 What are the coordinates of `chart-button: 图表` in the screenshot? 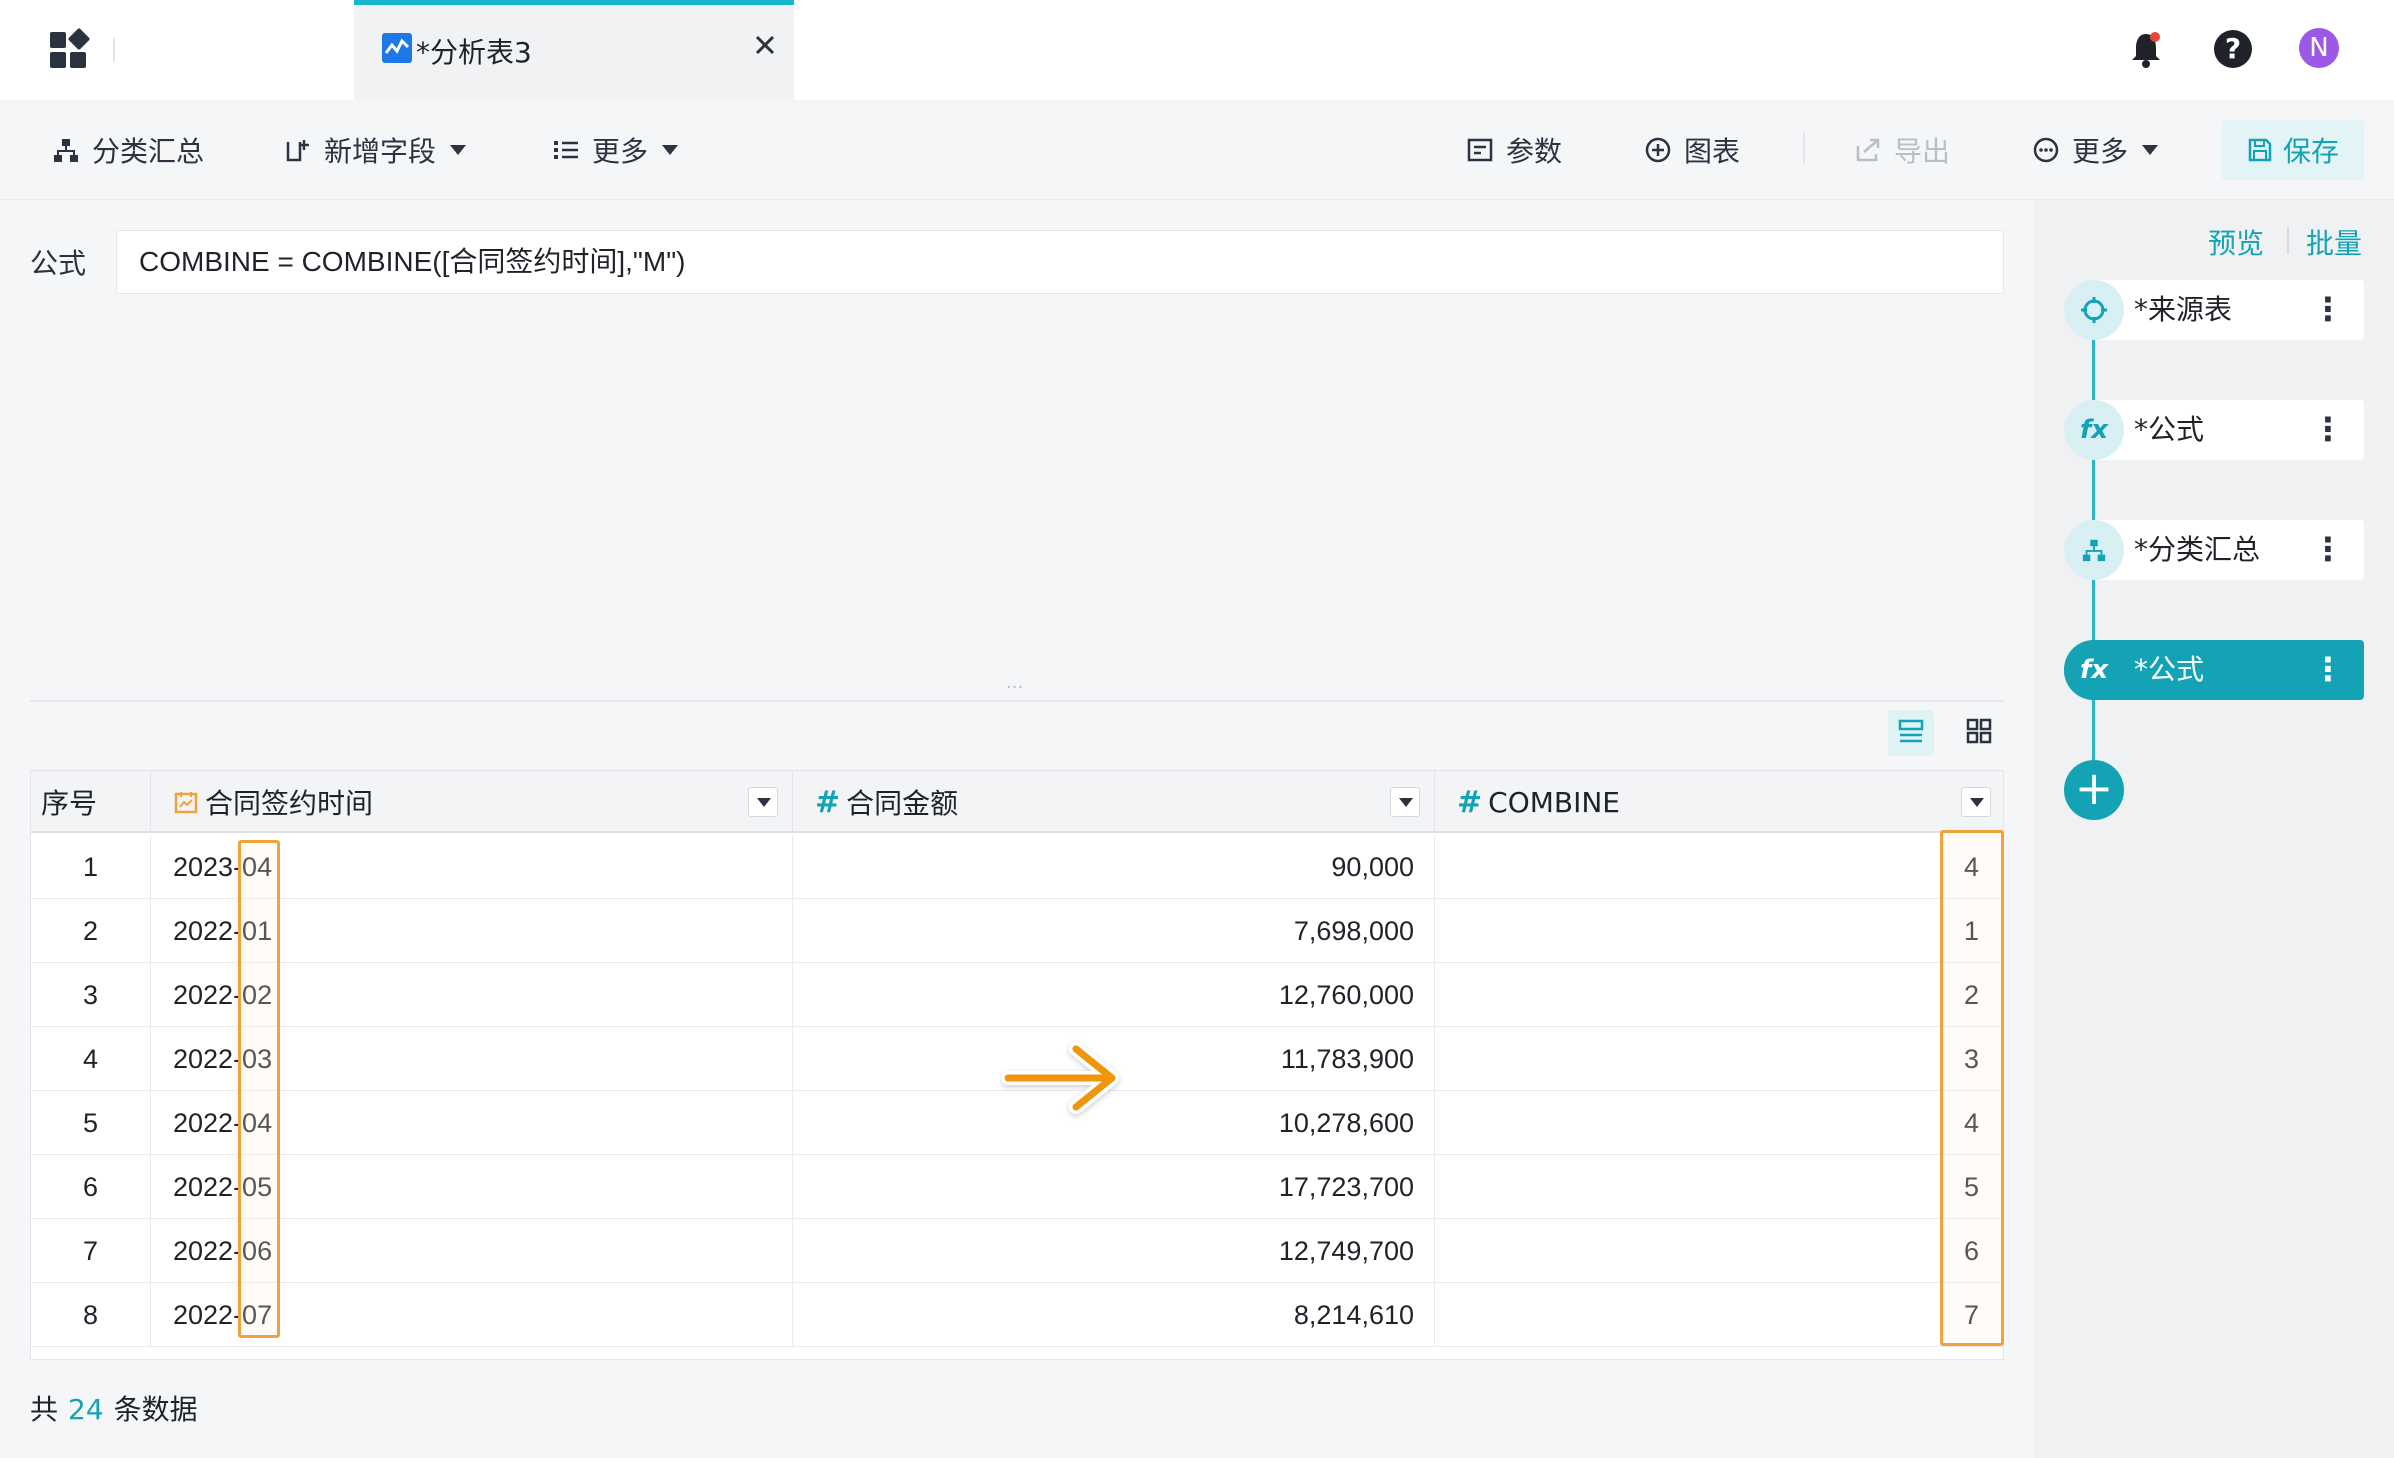 It's located at (1692, 150).